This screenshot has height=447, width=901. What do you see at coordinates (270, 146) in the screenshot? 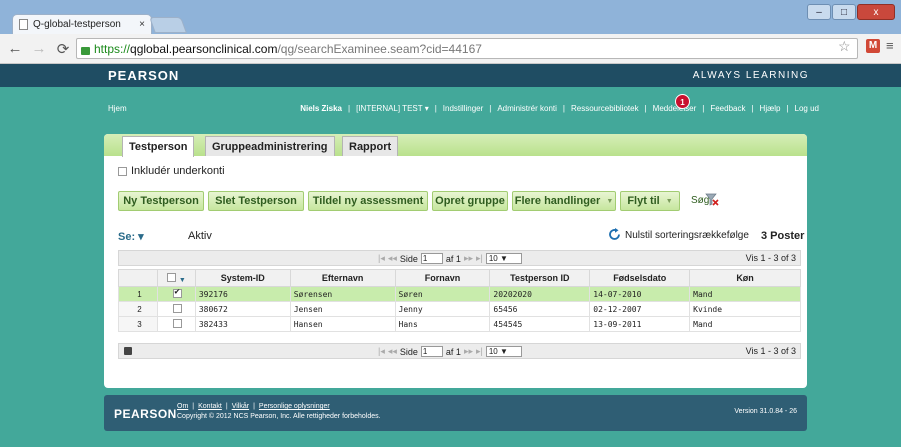
I see `tab-group-admin: Gruppeadministrering` at bounding box center [270, 146].